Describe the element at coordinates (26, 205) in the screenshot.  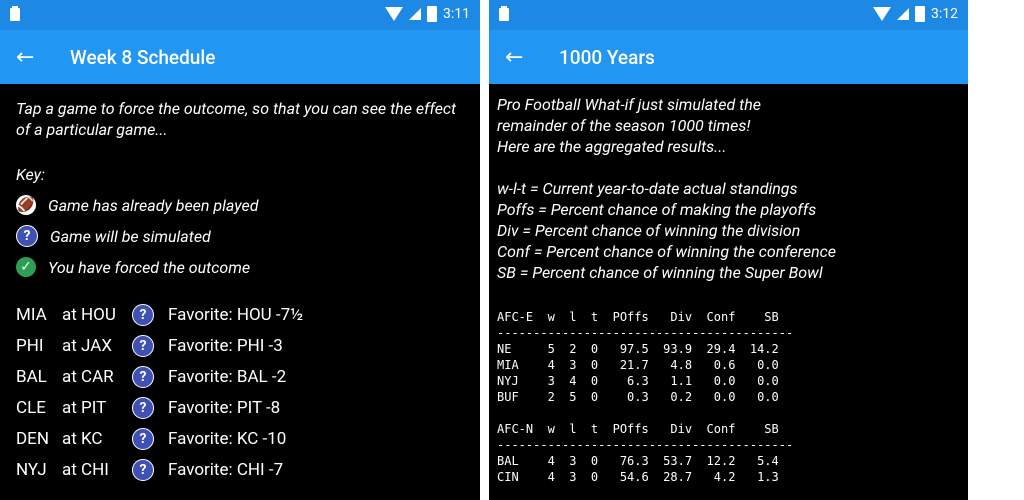
I see `football-icon: 🏈` at that location.